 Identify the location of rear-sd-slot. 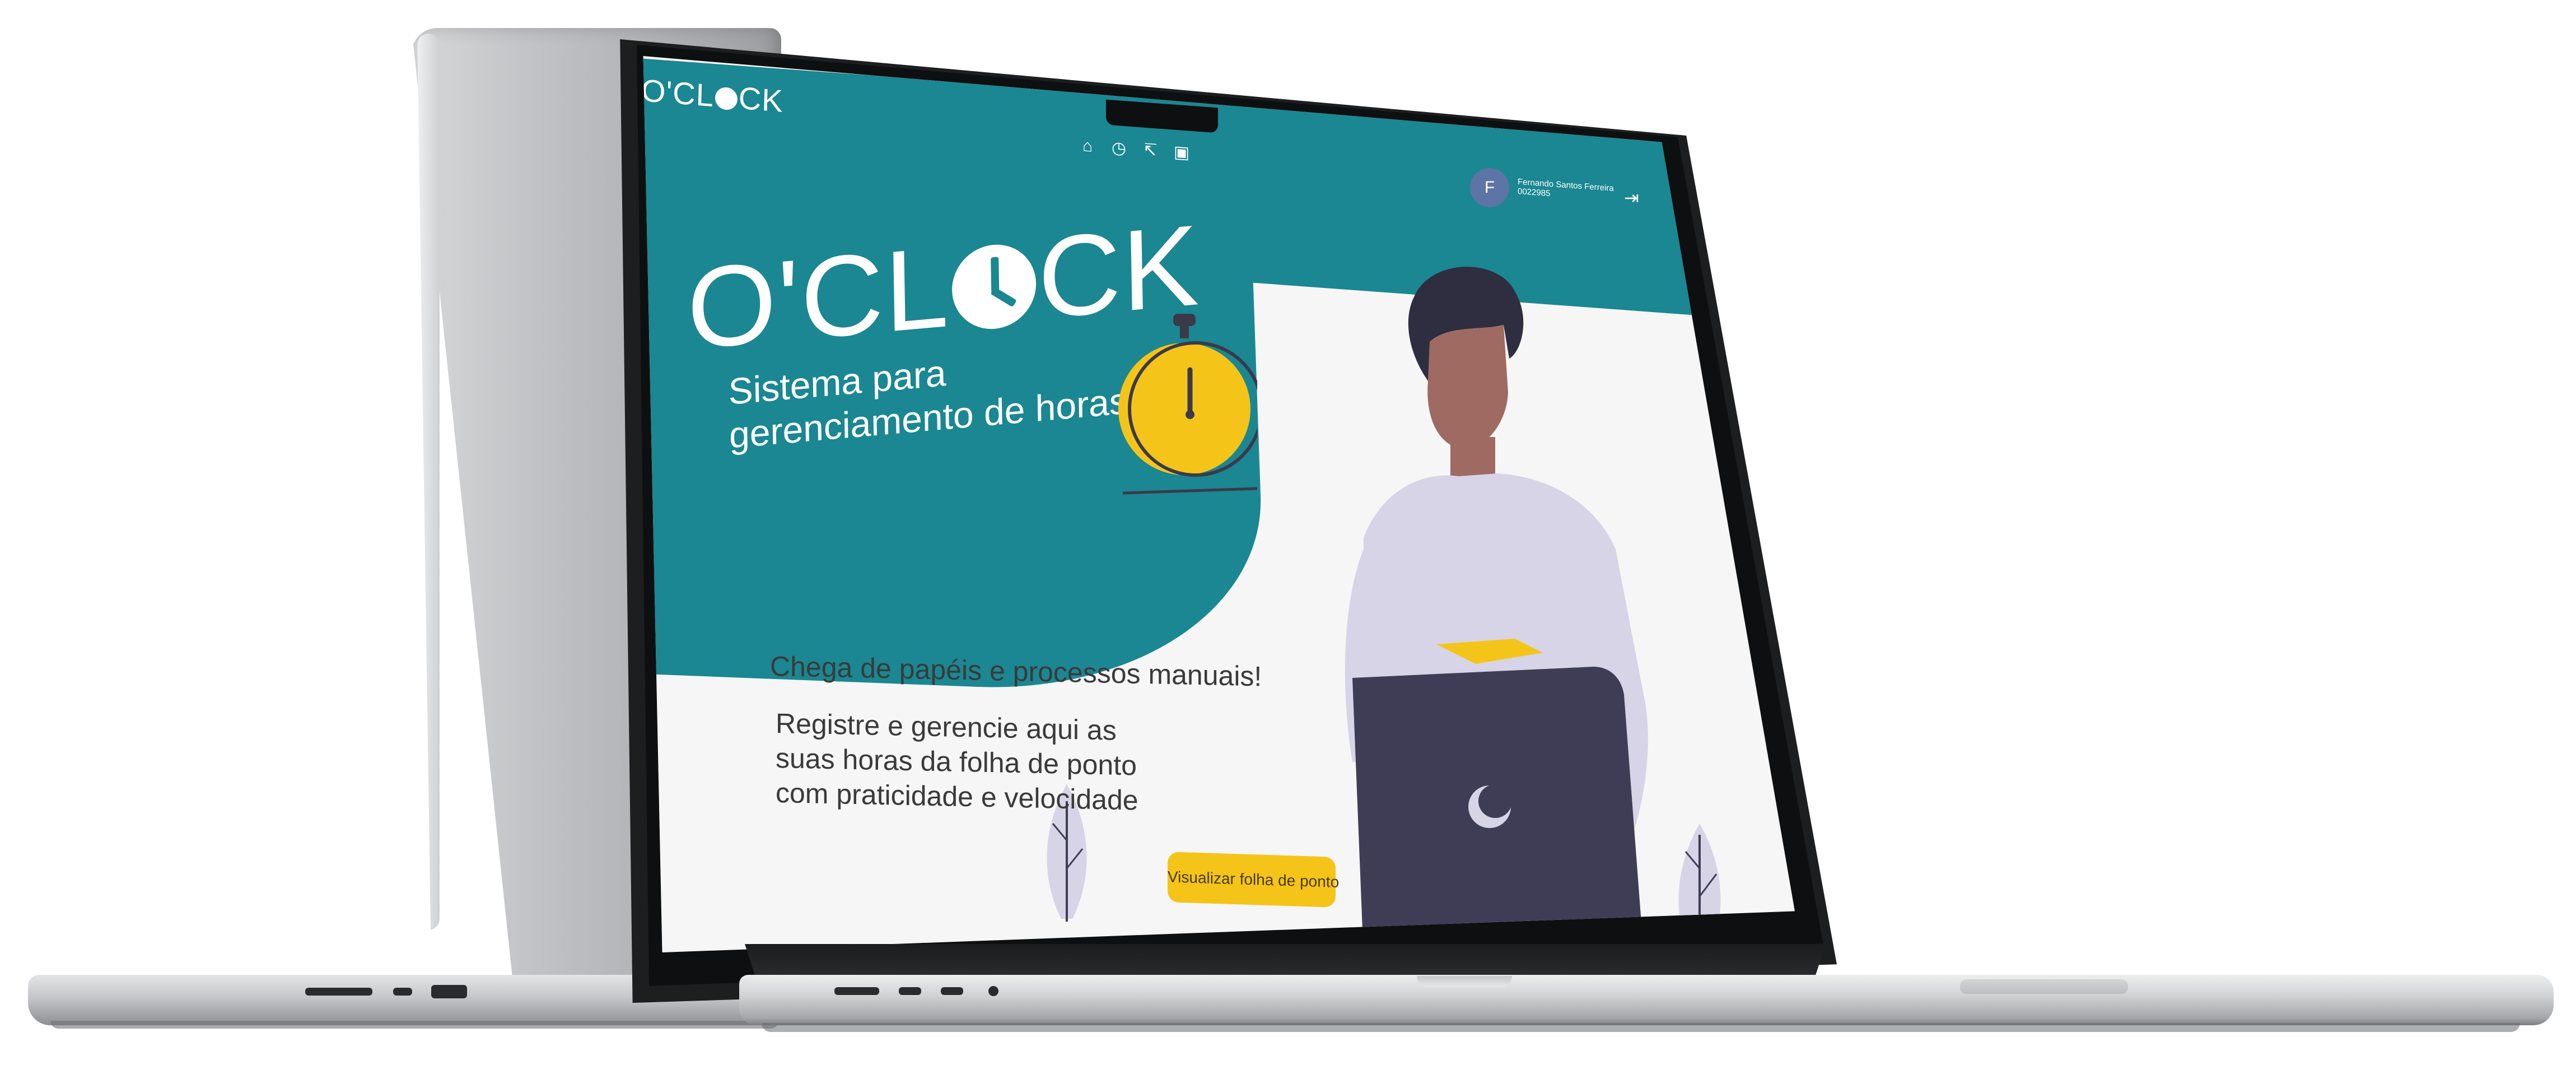
(339, 992).